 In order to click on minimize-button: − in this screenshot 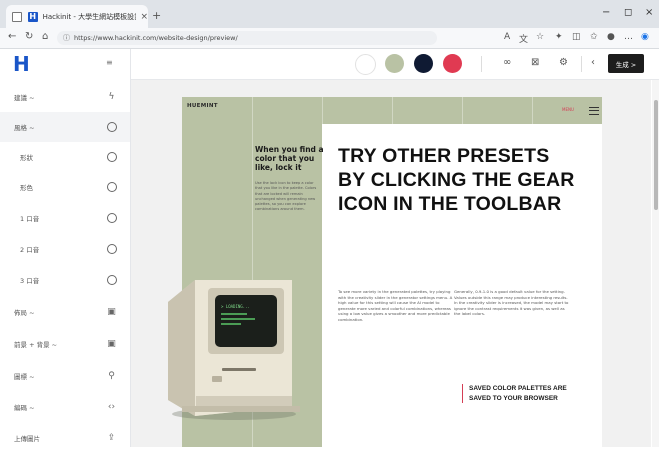, I will do `click(606, 12)`.